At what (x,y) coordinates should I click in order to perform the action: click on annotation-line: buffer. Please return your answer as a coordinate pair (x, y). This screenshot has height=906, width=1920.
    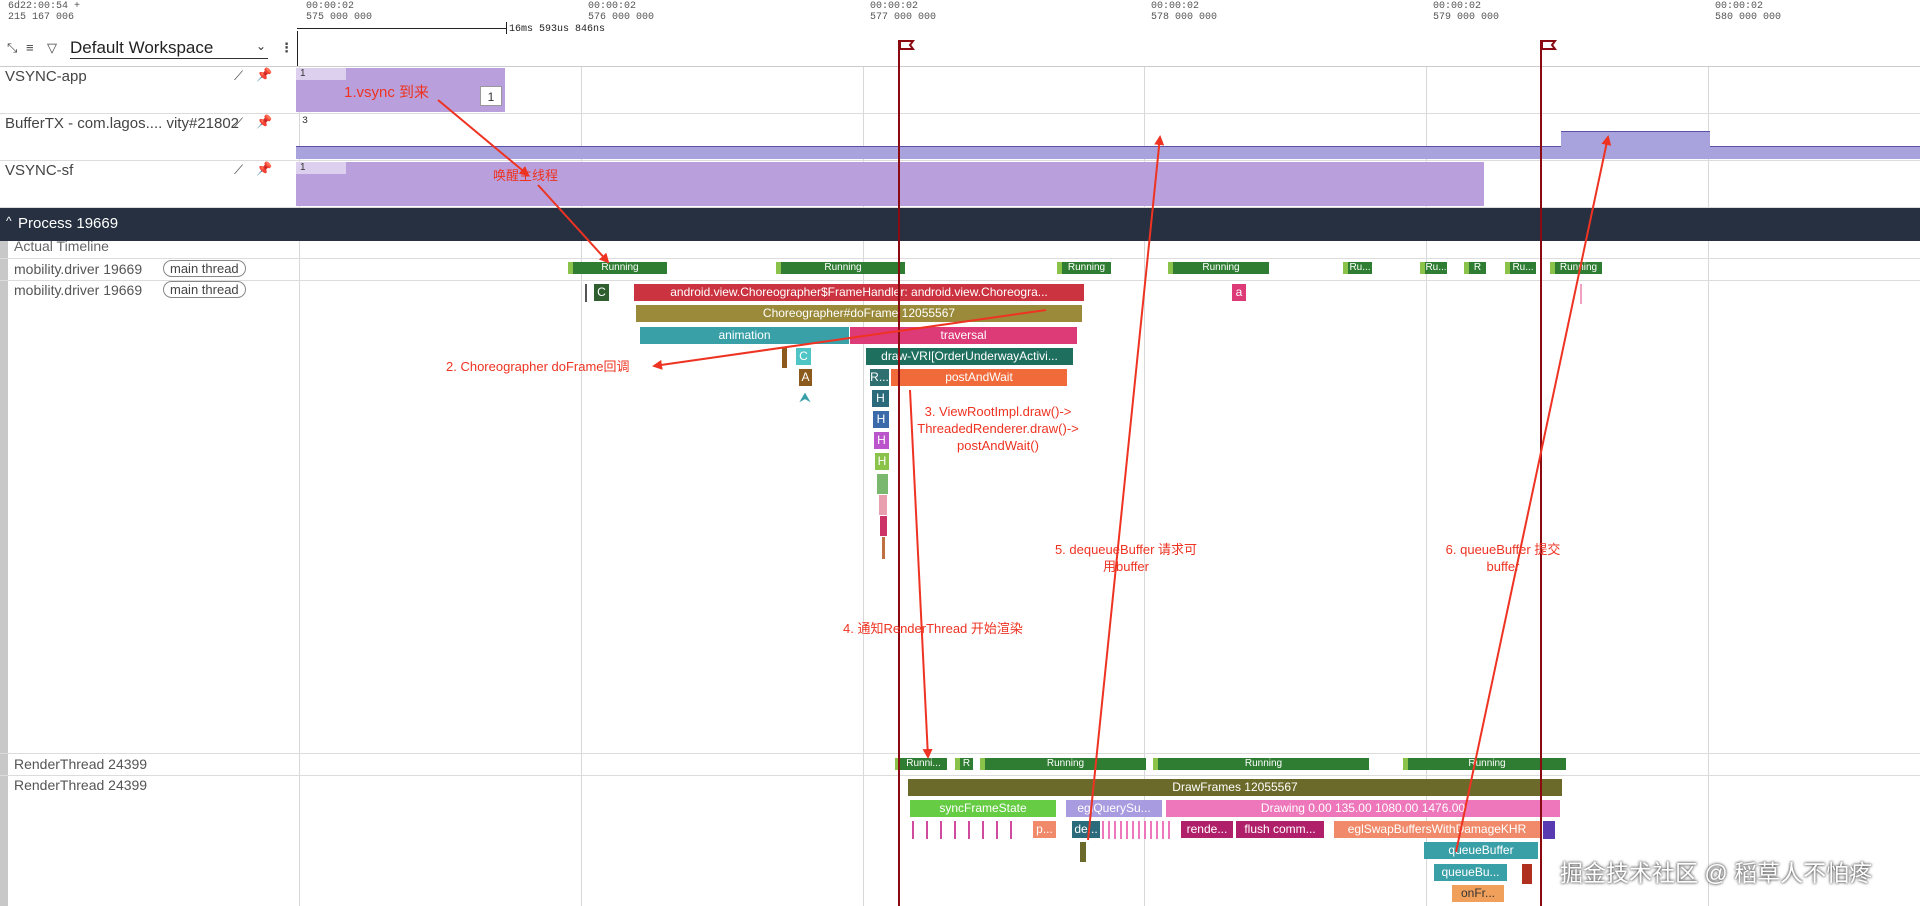
    Looking at the image, I should click on (1503, 566).